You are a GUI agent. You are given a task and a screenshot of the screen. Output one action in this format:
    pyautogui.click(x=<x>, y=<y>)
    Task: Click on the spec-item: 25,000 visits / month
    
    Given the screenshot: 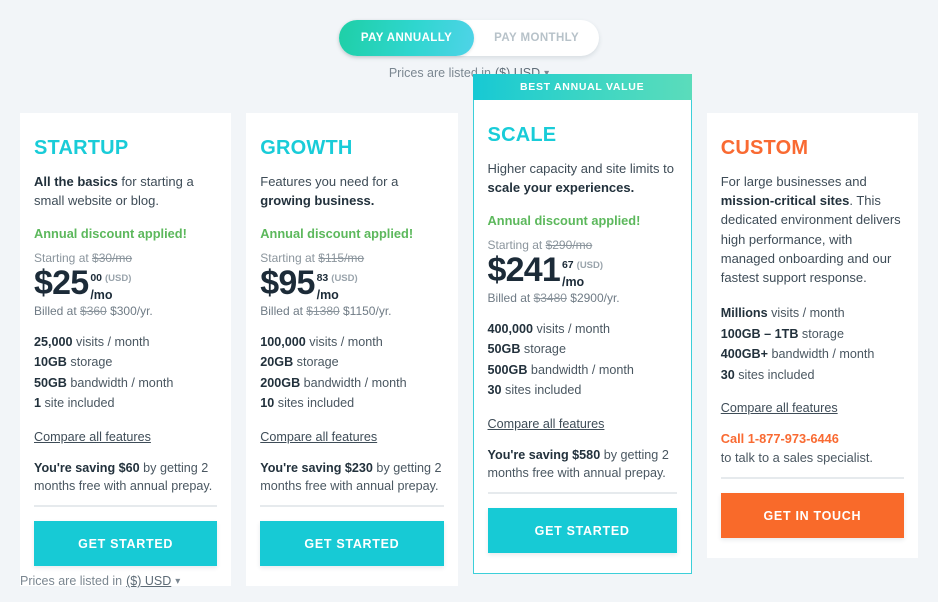 What is the action you would take?
    pyautogui.click(x=92, y=341)
    